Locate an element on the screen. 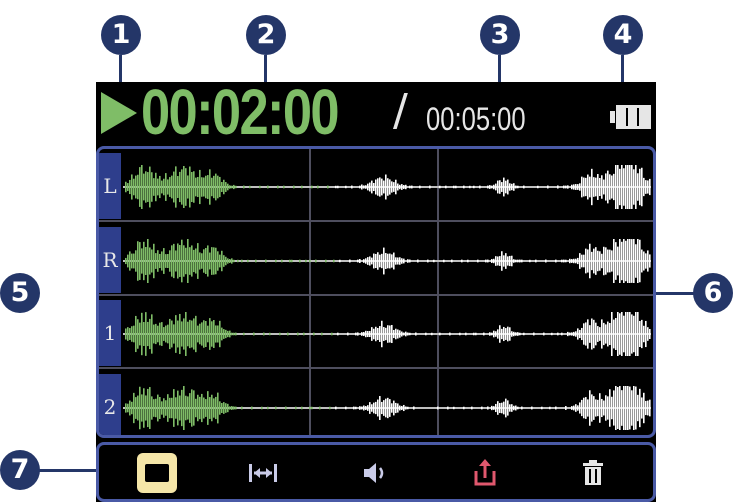  folder-button is located at coordinates (157, 473).